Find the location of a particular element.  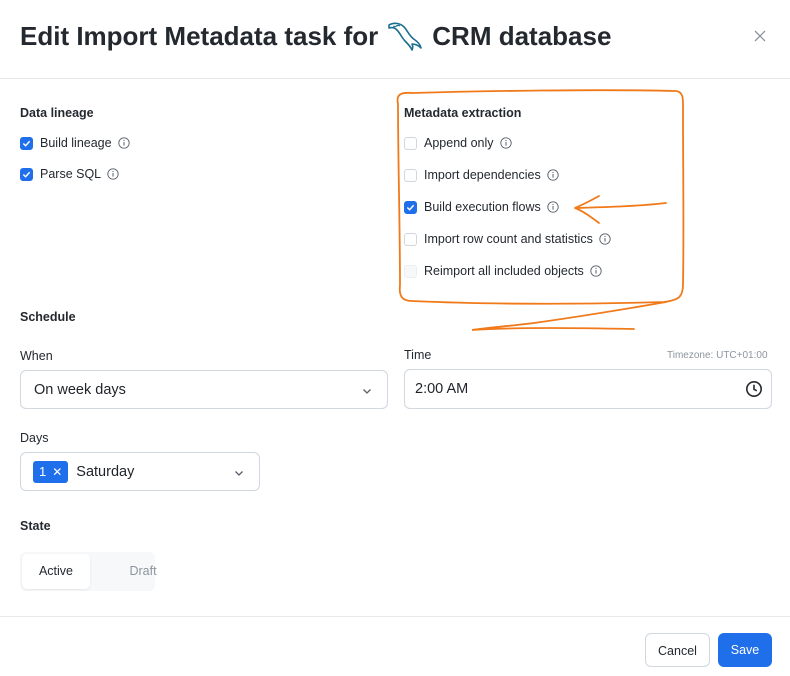

import-row-count-option: Import row count and statistics is located at coordinates (507, 239).